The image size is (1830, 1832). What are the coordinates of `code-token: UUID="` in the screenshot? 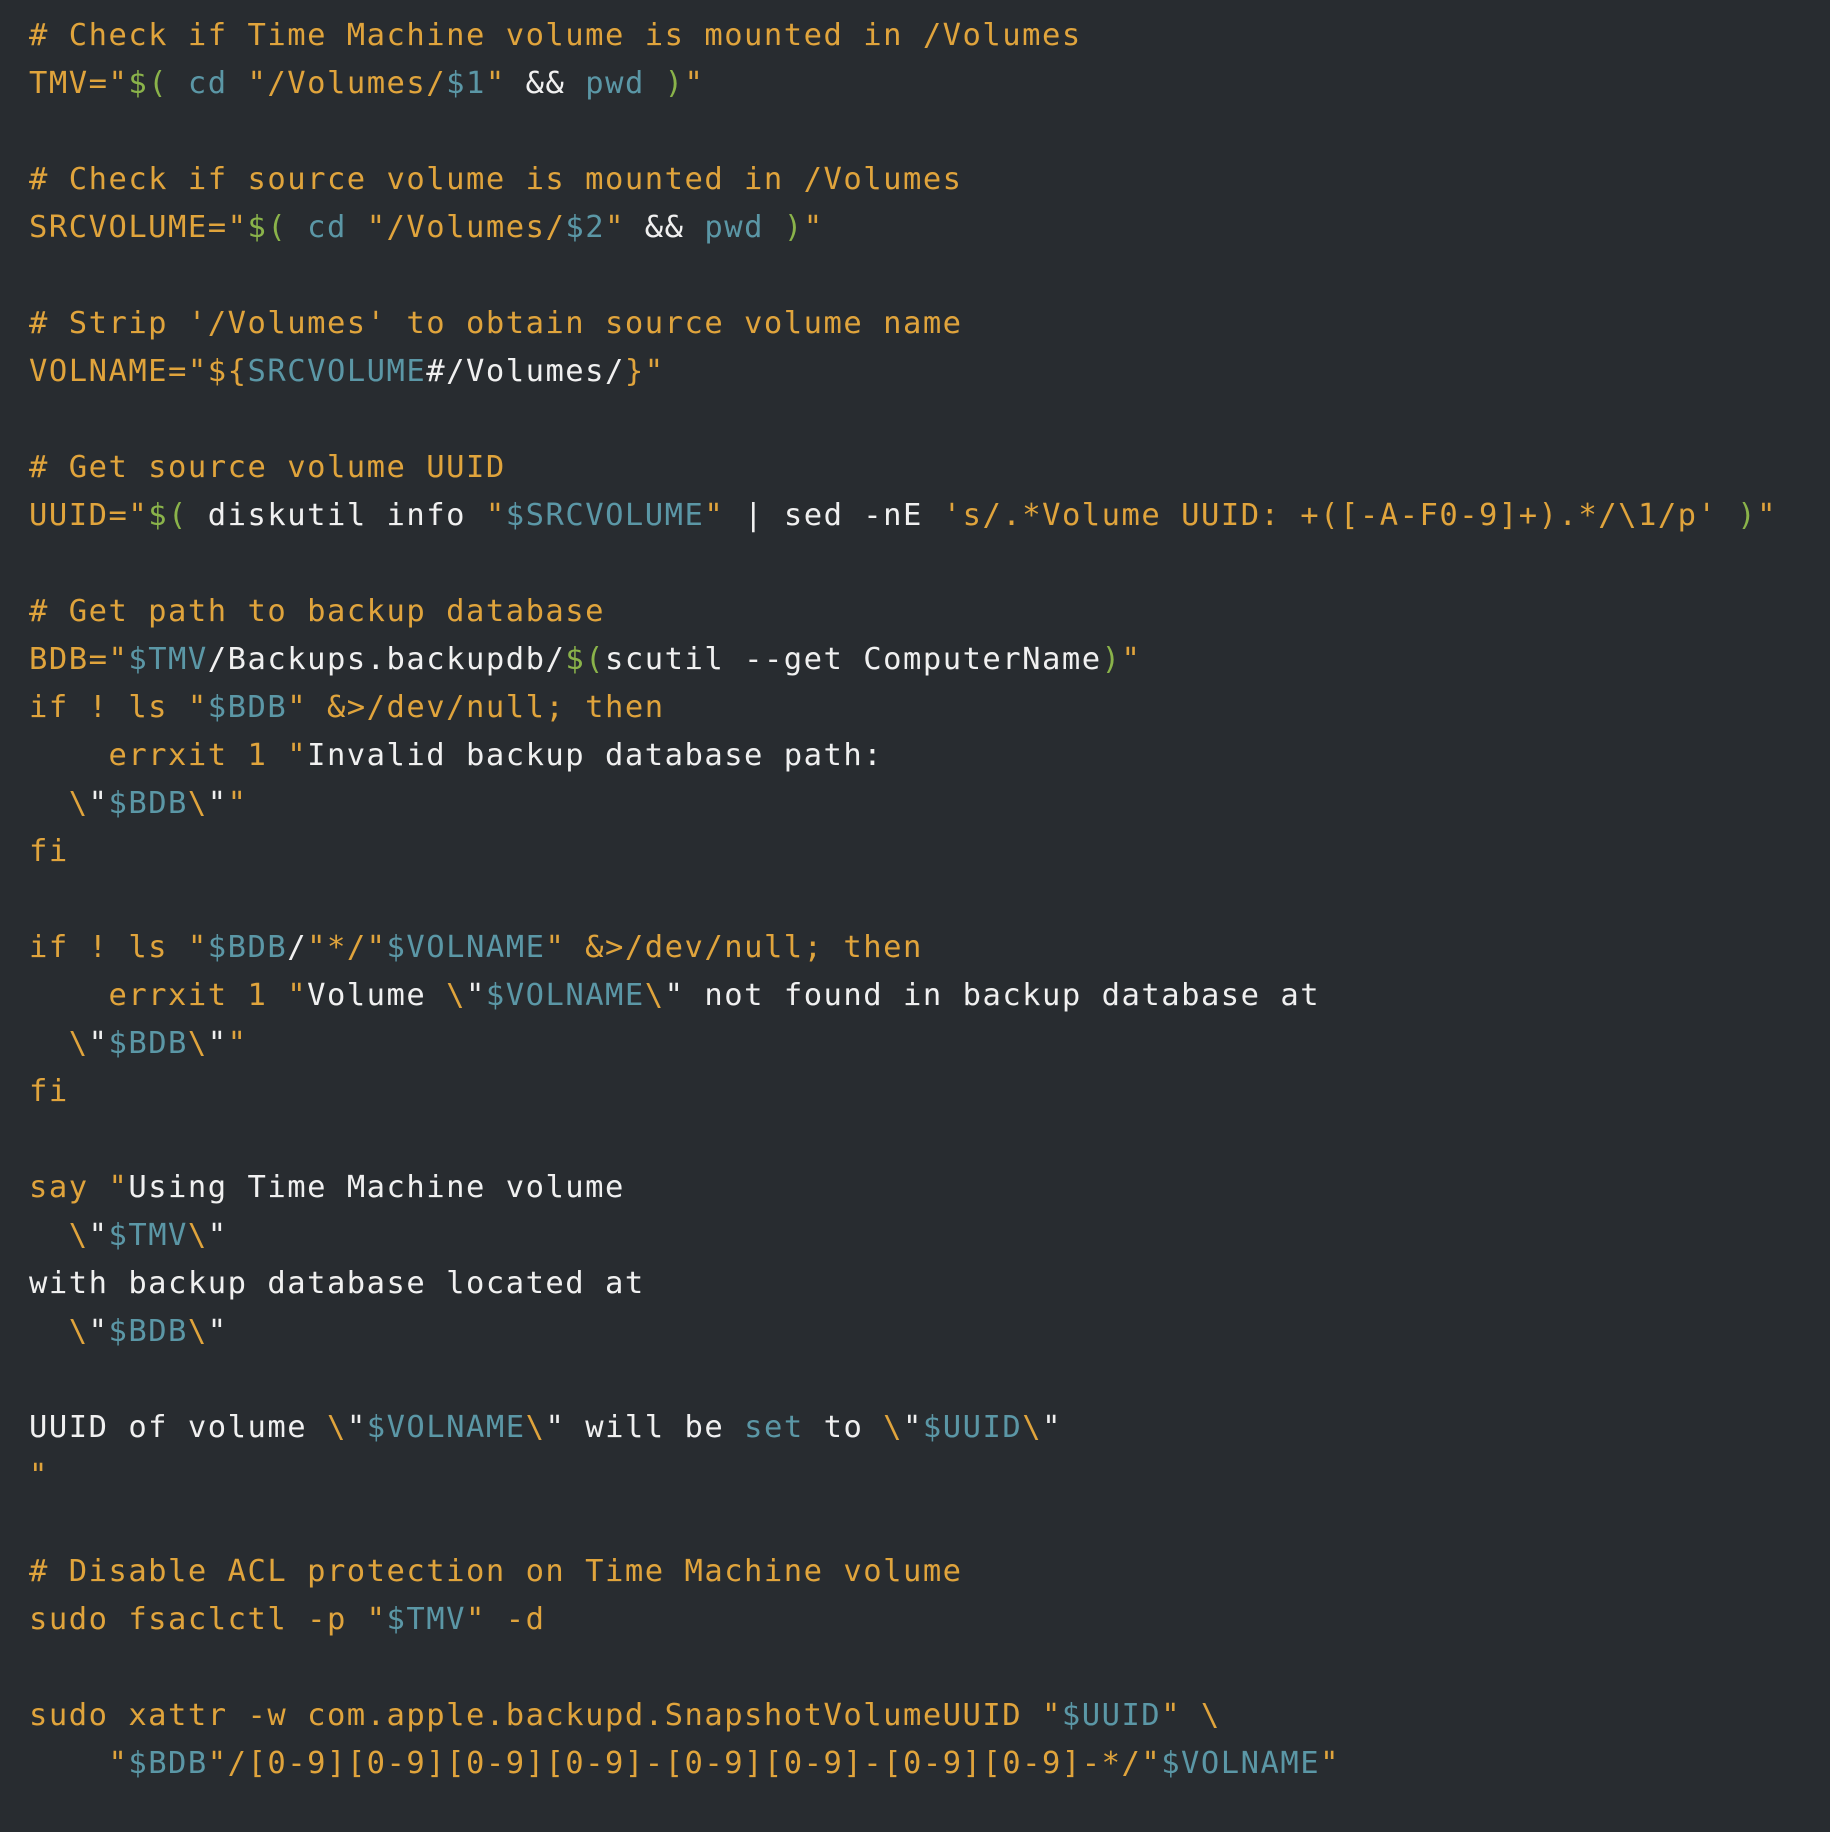 It's located at (89, 515).